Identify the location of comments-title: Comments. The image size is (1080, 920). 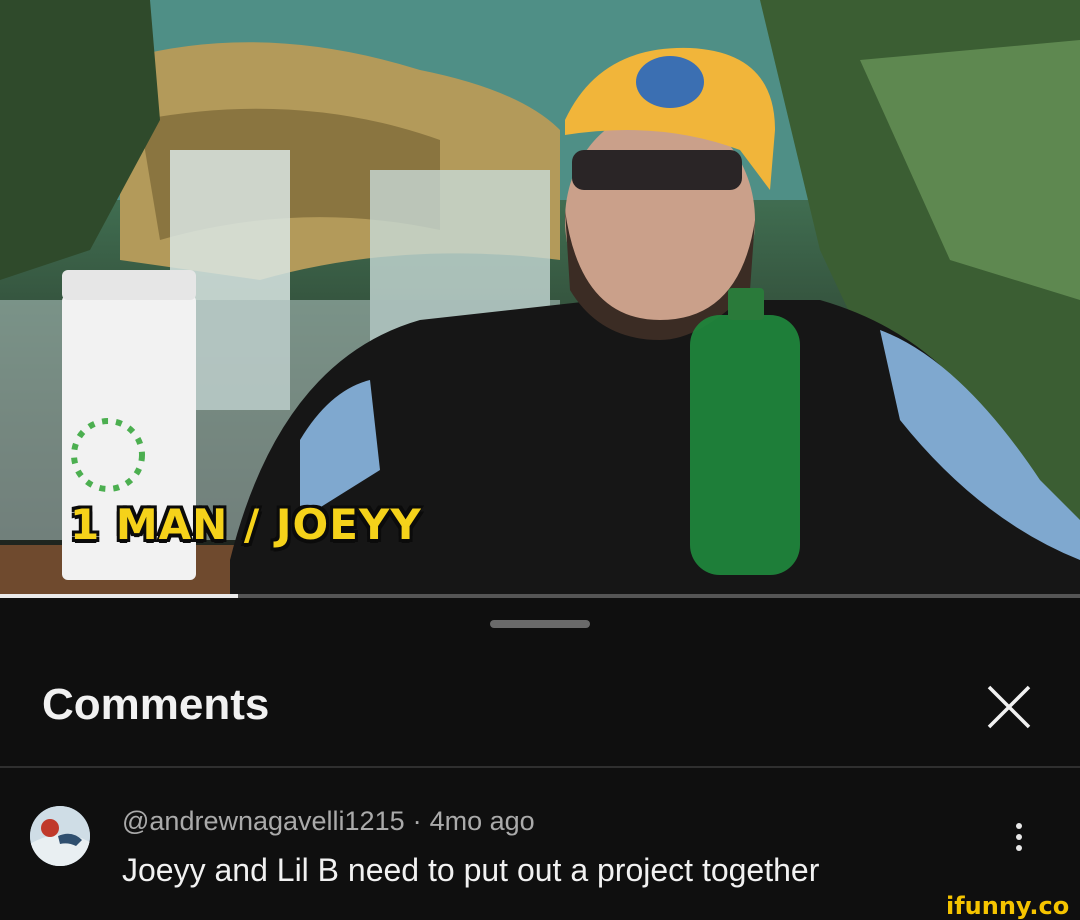
(156, 704).